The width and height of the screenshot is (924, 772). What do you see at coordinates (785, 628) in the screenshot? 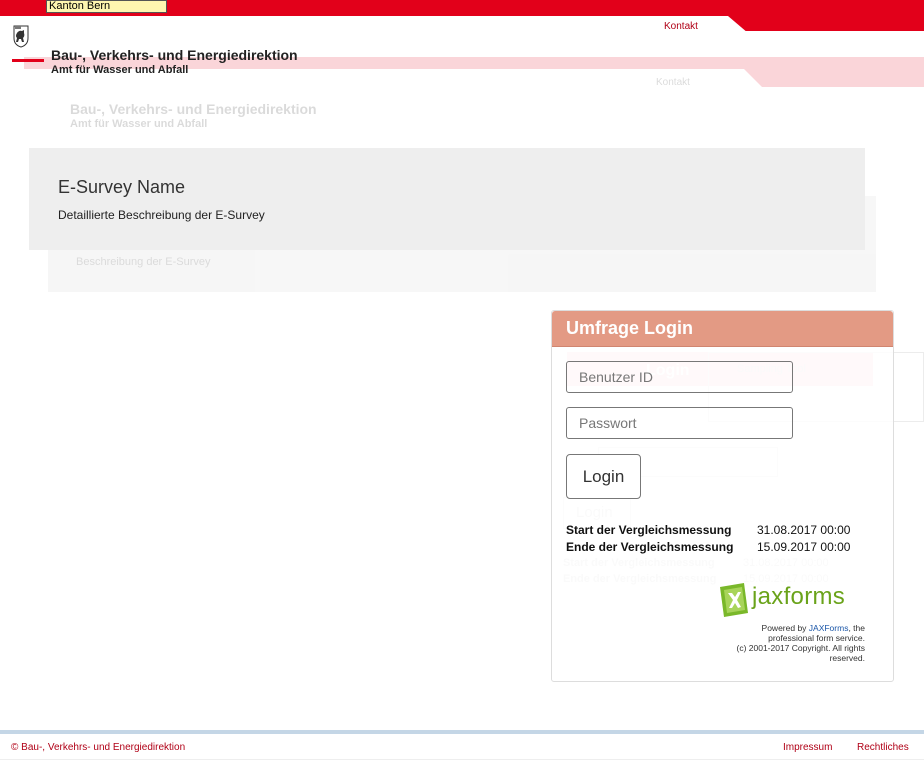
I see `powered-prefix: Powered by` at bounding box center [785, 628].